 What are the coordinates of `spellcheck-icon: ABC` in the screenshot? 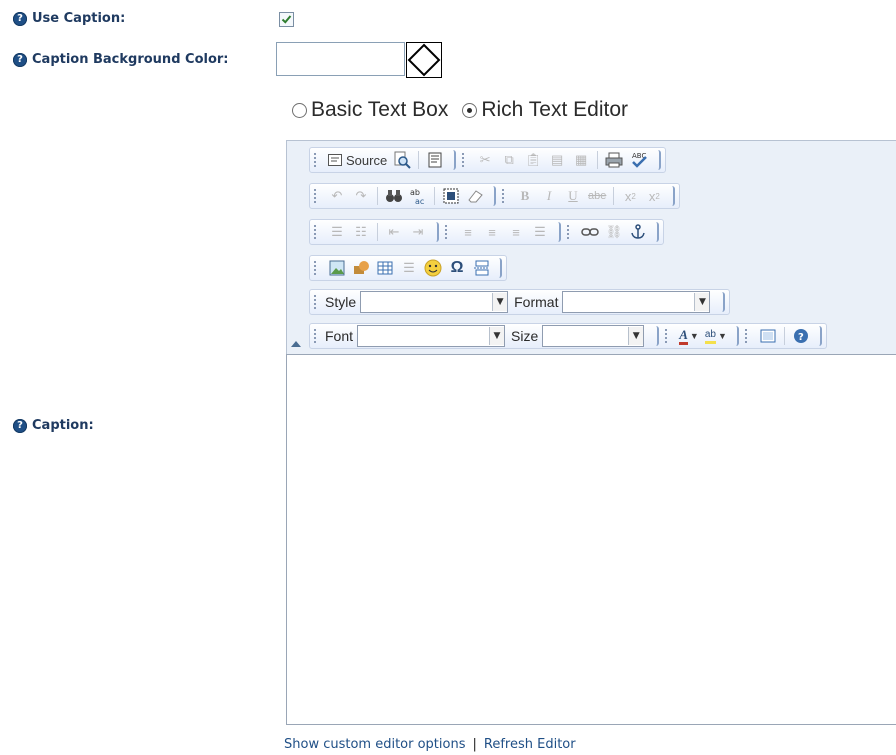 It's located at (639, 160).